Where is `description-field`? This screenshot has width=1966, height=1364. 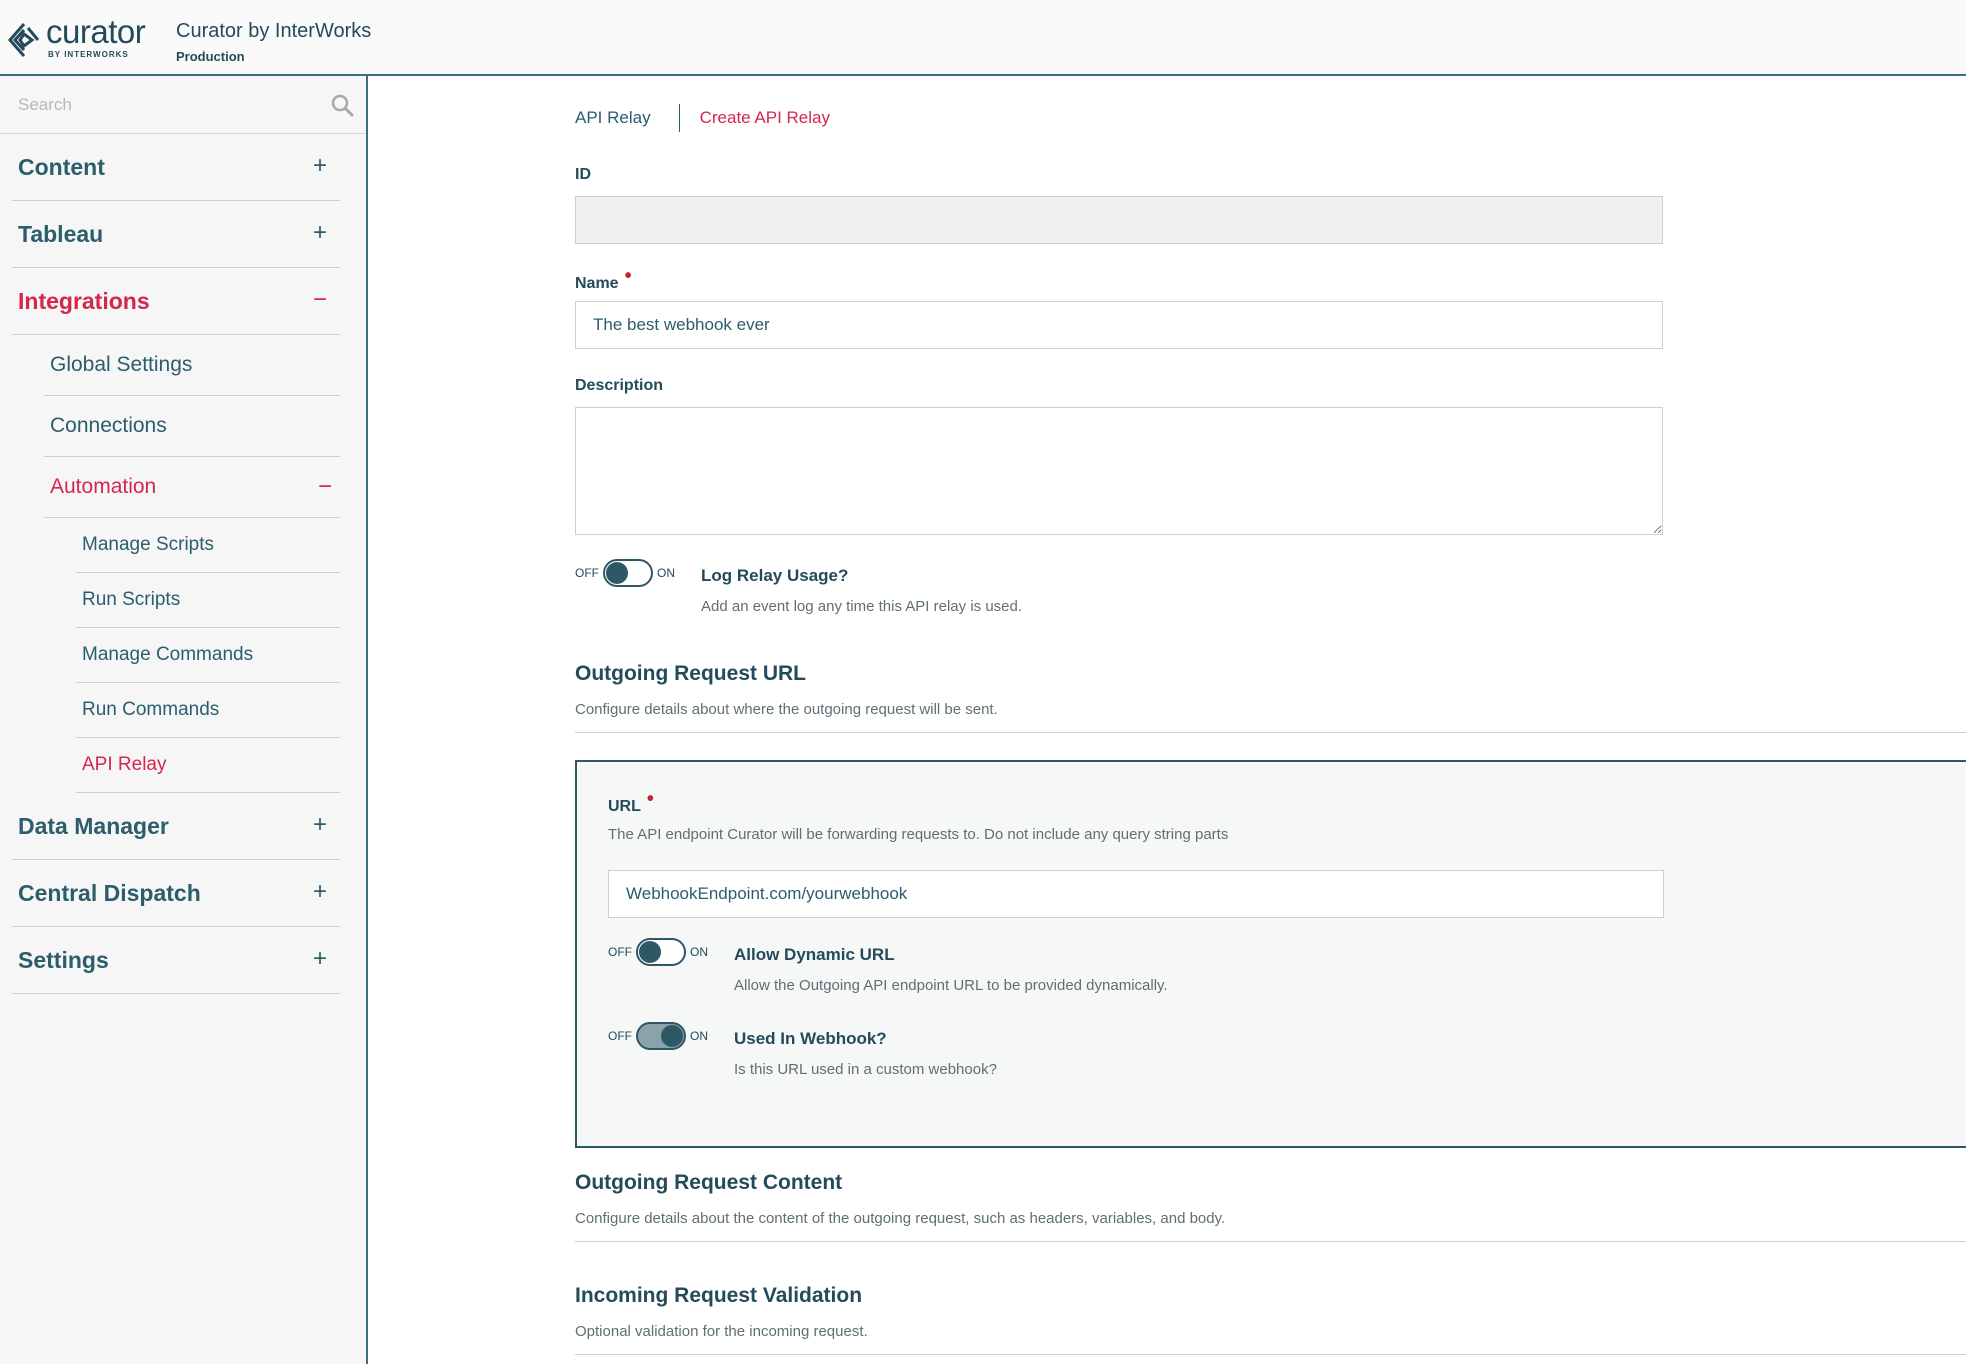
description-field is located at coordinates (1119, 471).